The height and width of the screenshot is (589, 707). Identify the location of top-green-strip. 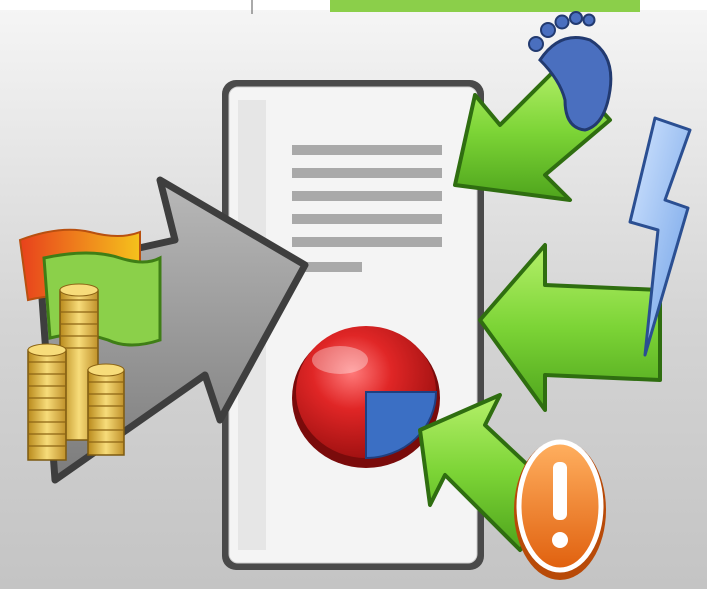
(485, 6).